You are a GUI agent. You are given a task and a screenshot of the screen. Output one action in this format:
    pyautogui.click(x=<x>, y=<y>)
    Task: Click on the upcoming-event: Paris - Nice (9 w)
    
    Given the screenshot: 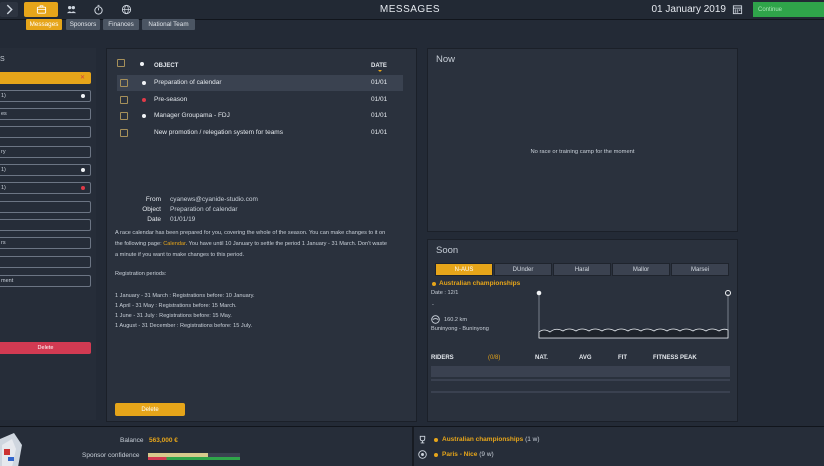 What is the action you would take?
    pyautogui.click(x=468, y=454)
    